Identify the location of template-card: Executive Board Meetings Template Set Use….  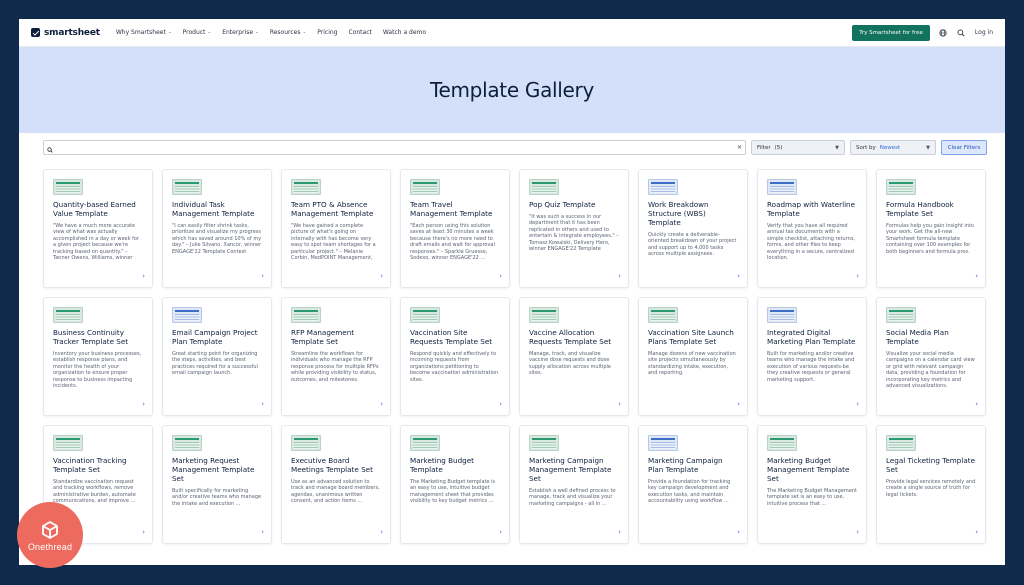
(336, 484).